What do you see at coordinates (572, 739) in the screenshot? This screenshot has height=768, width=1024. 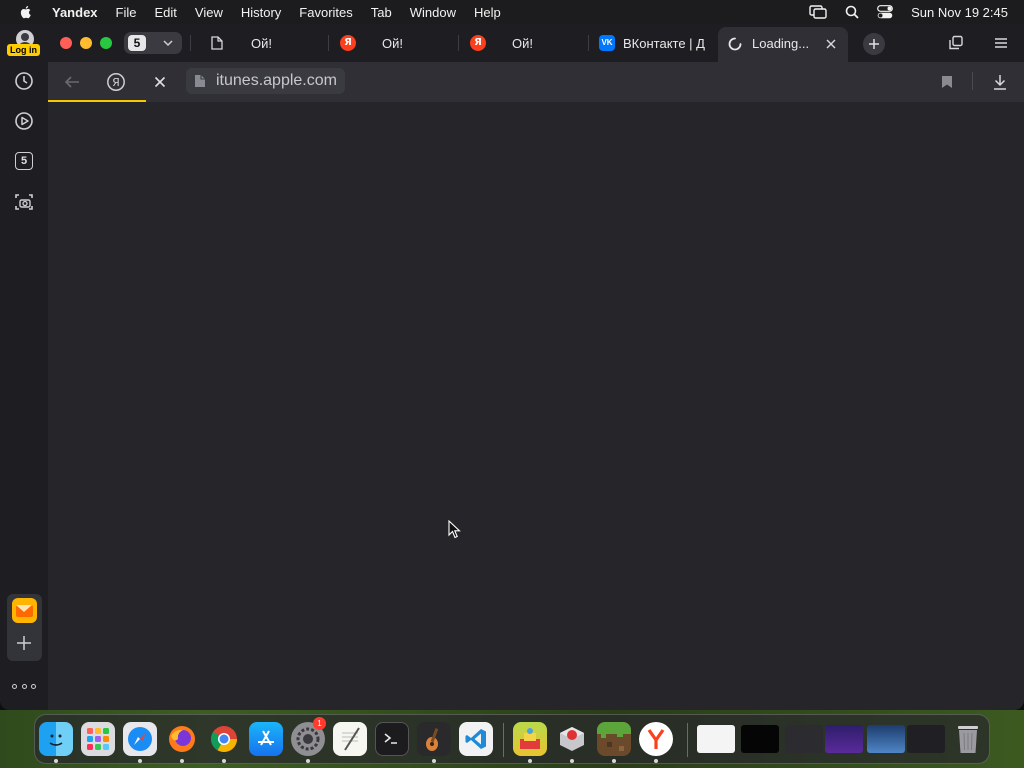 I see `game-2-icon` at bounding box center [572, 739].